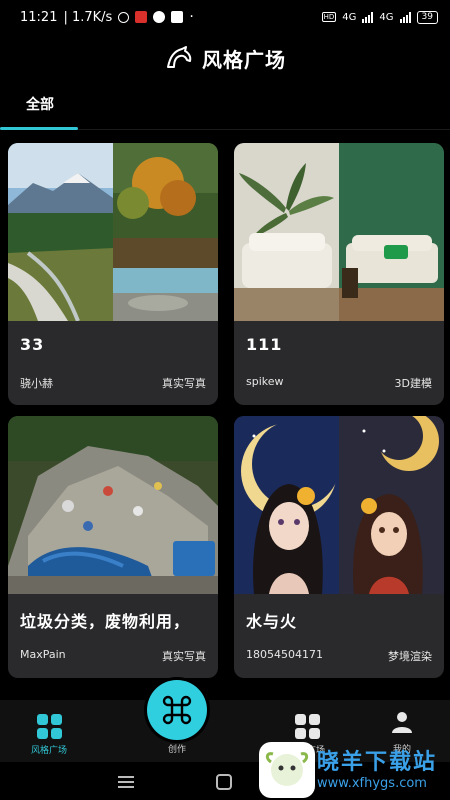 This screenshot has width=450, height=800. I want to click on signal-icon, so click(368, 17).